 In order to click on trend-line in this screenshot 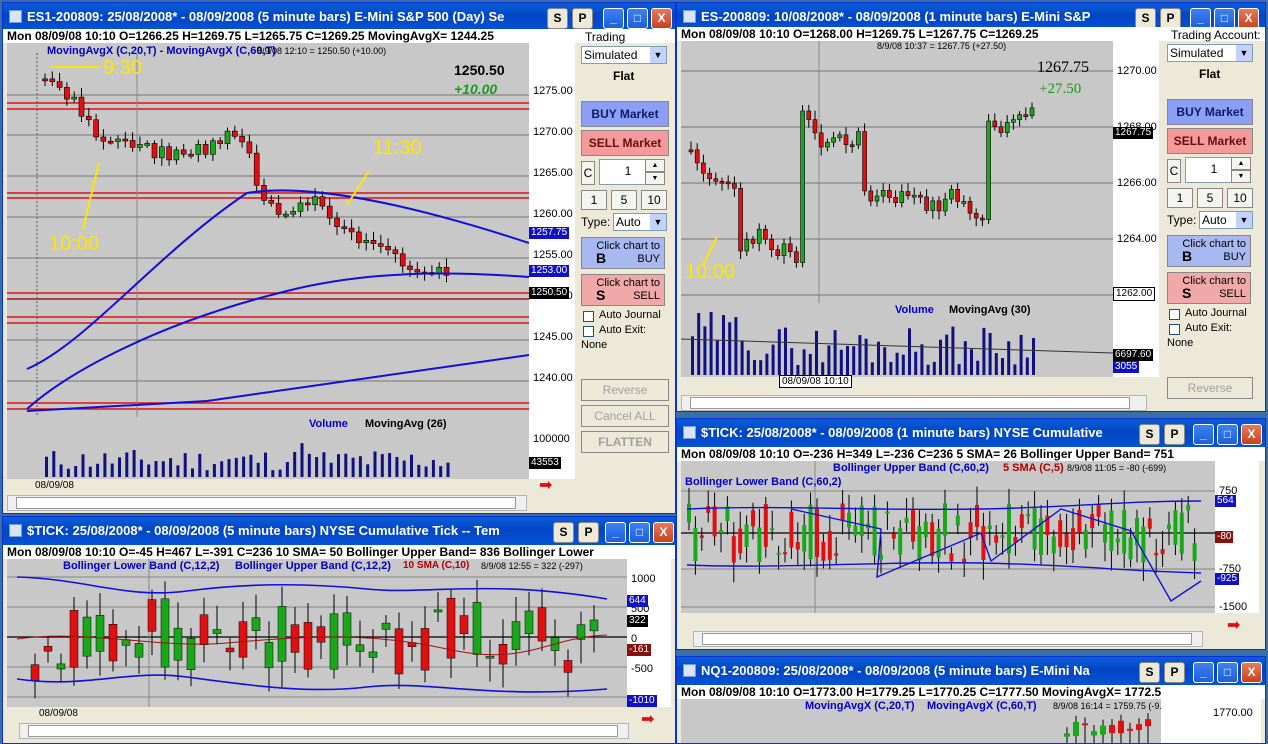, I will do `click(996, 555)`.